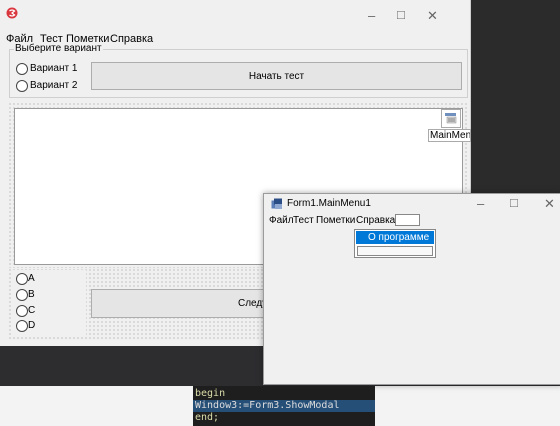 This screenshot has height=426, width=560. I want to click on new-item-slot, so click(395, 251).